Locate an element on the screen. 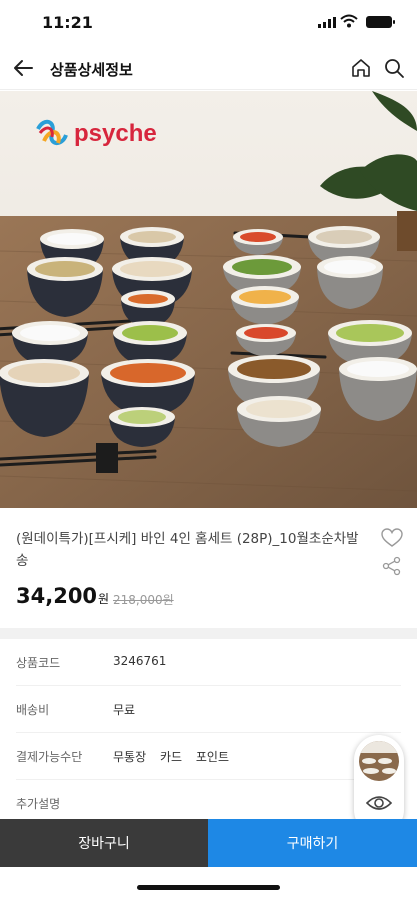 This screenshot has width=417, height=900. battery-icon is located at coordinates (380, 22).